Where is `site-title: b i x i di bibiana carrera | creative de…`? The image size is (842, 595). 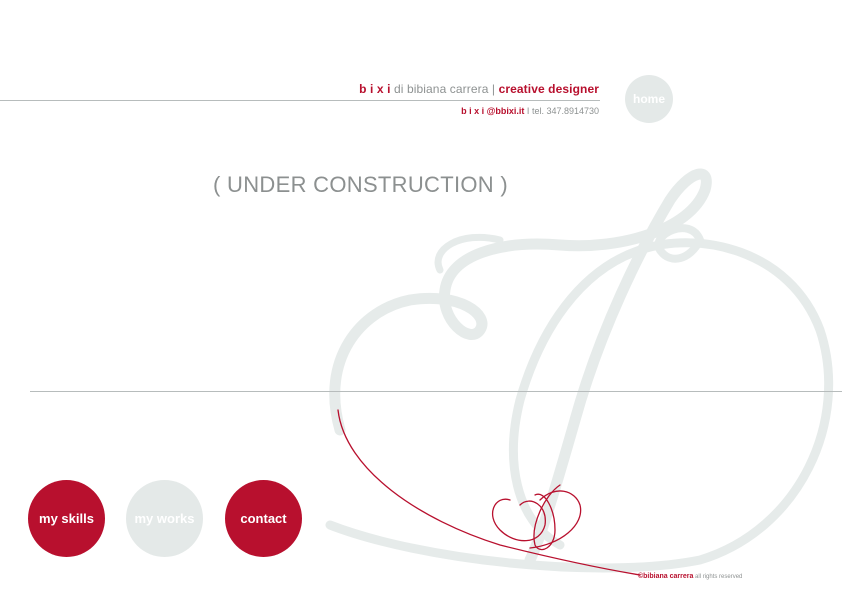
site-title: b i x i di bibiana carrera | creative de… is located at coordinates (479, 89).